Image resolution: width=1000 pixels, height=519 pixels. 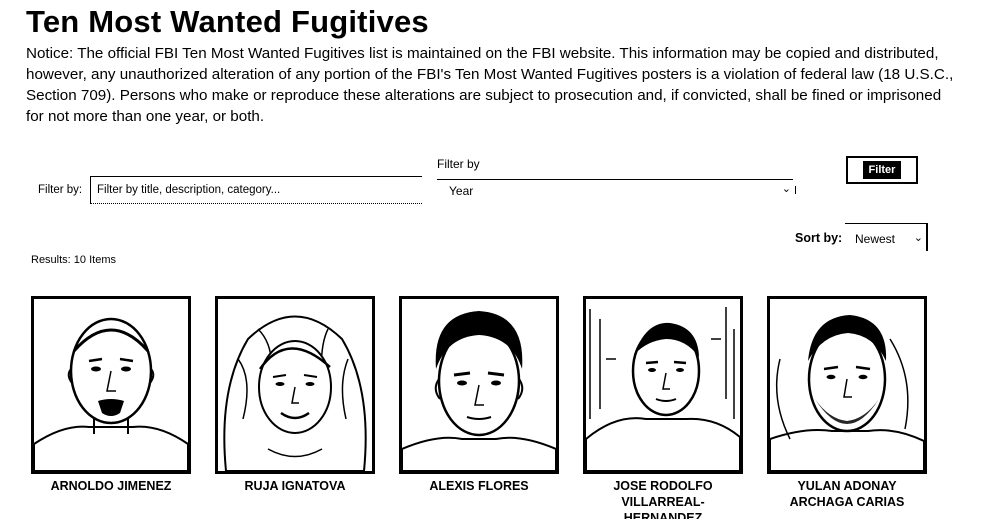 What do you see at coordinates (615, 190) in the screenshot?
I see `year-select: Year ⌄` at bounding box center [615, 190].